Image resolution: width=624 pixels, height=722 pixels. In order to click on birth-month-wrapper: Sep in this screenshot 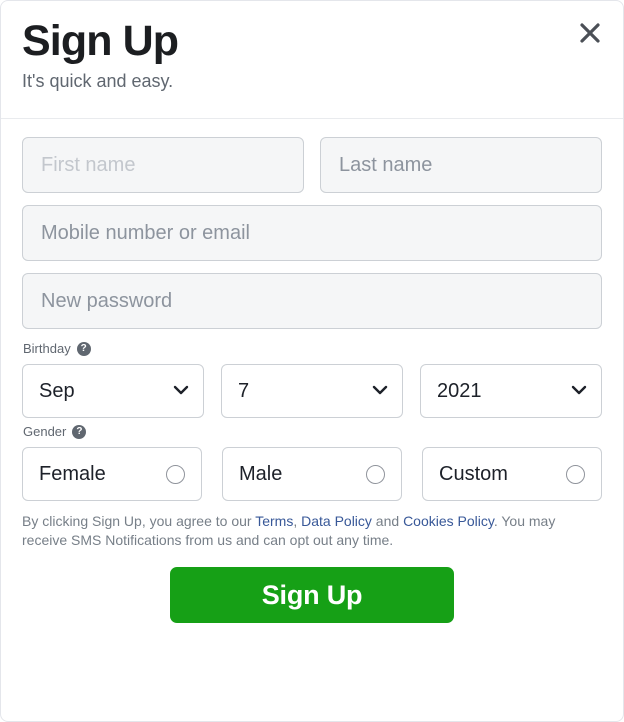, I will do `click(113, 391)`.